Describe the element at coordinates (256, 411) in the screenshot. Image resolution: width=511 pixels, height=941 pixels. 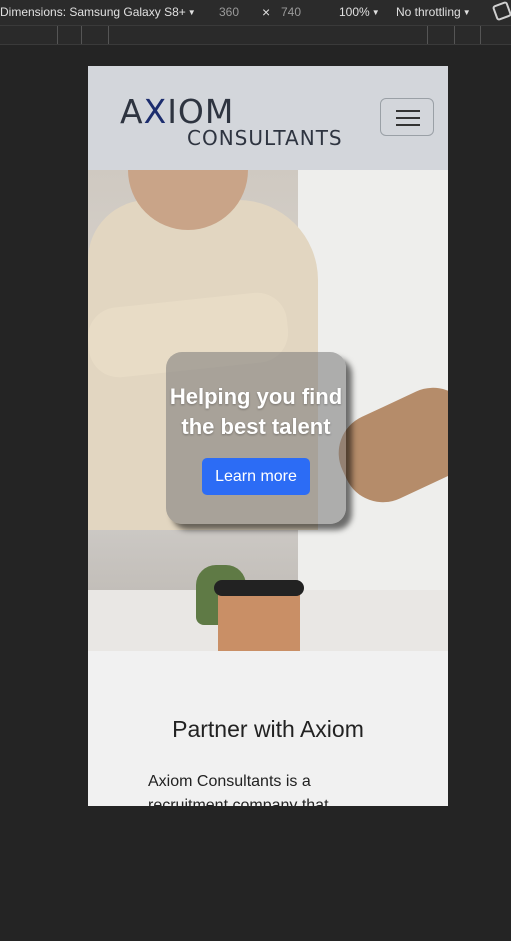
I see `hero-title: Helping you find the best talent` at that location.